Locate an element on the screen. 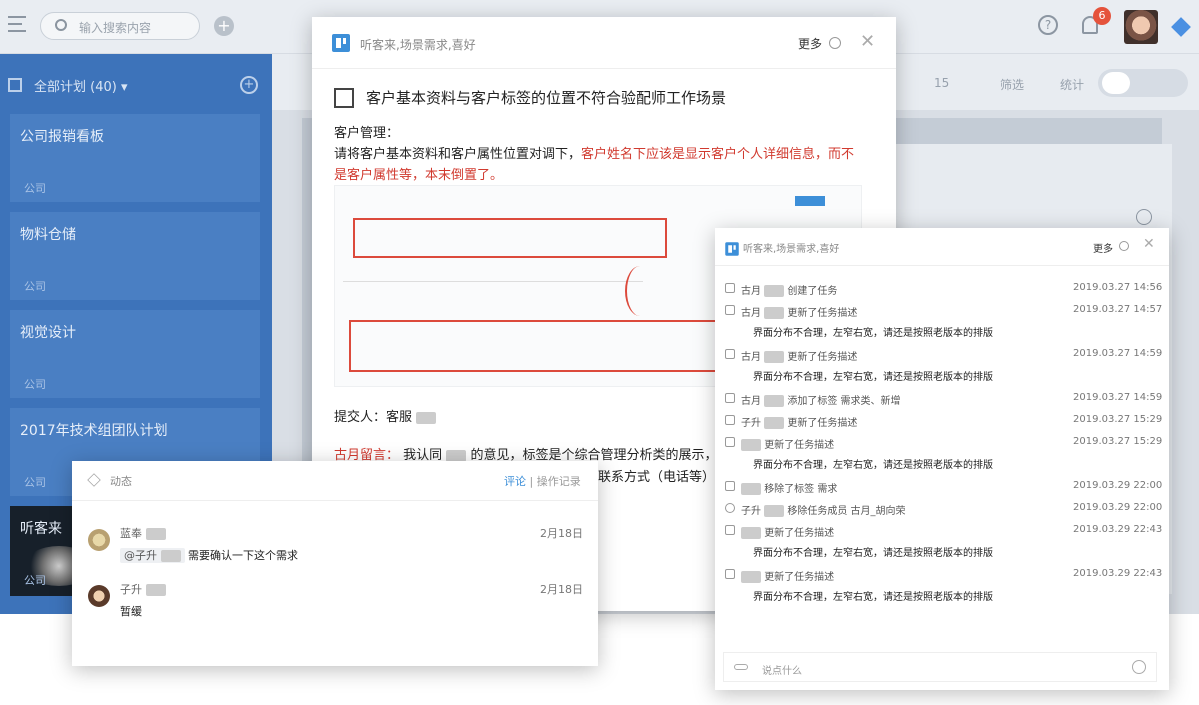 Image resolution: width=1199 pixels, height=705 pixels. activity-action: 创建了任务 is located at coordinates (812, 291).